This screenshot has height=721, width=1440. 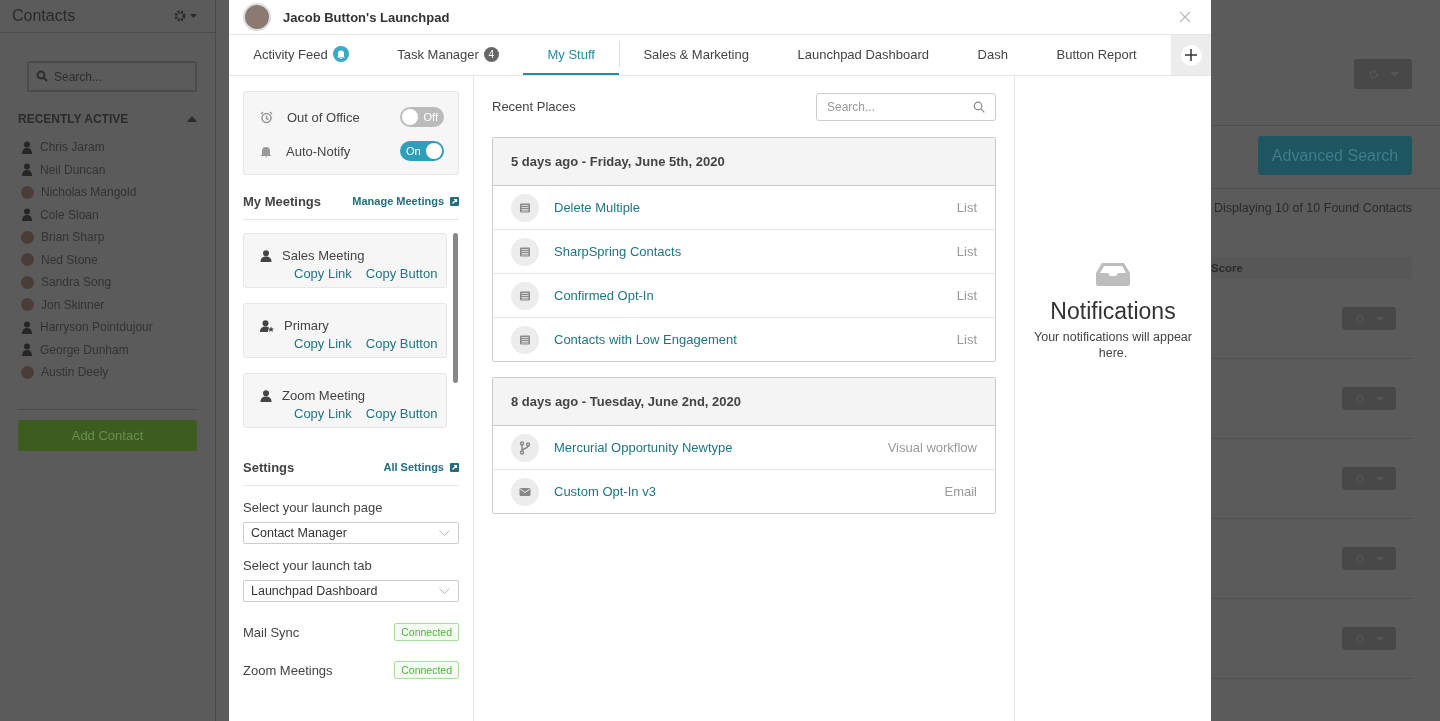 What do you see at coordinates (748, 207) in the screenshot?
I see `place-link: Delete Multiple` at bounding box center [748, 207].